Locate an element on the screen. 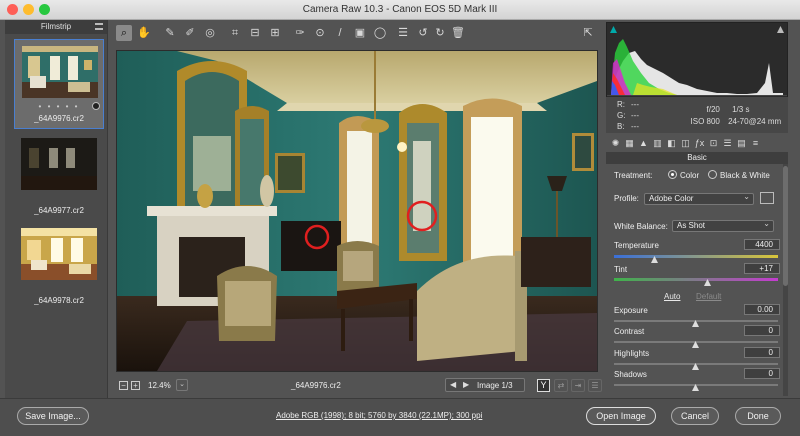 The image size is (800, 436). detail-icon: ▲ is located at coordinates (643, 143).